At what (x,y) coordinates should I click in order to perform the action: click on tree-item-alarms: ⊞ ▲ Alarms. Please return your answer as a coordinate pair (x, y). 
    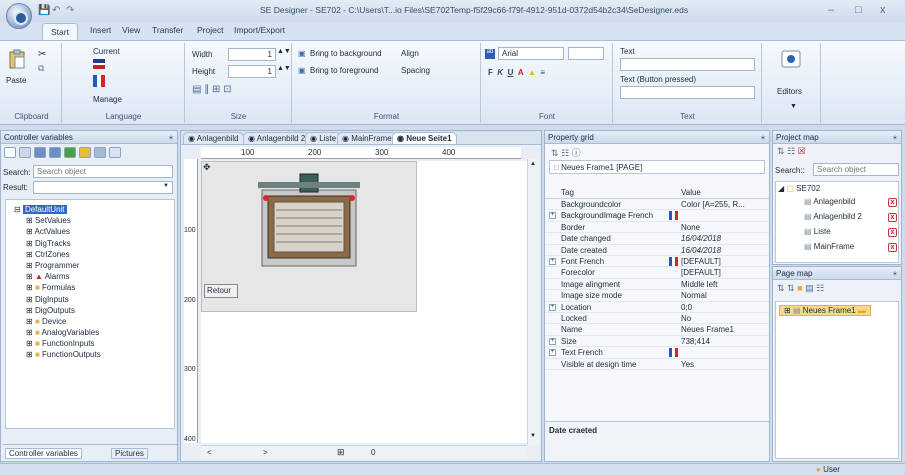
    Looking at the image, I should click on (94, 276).